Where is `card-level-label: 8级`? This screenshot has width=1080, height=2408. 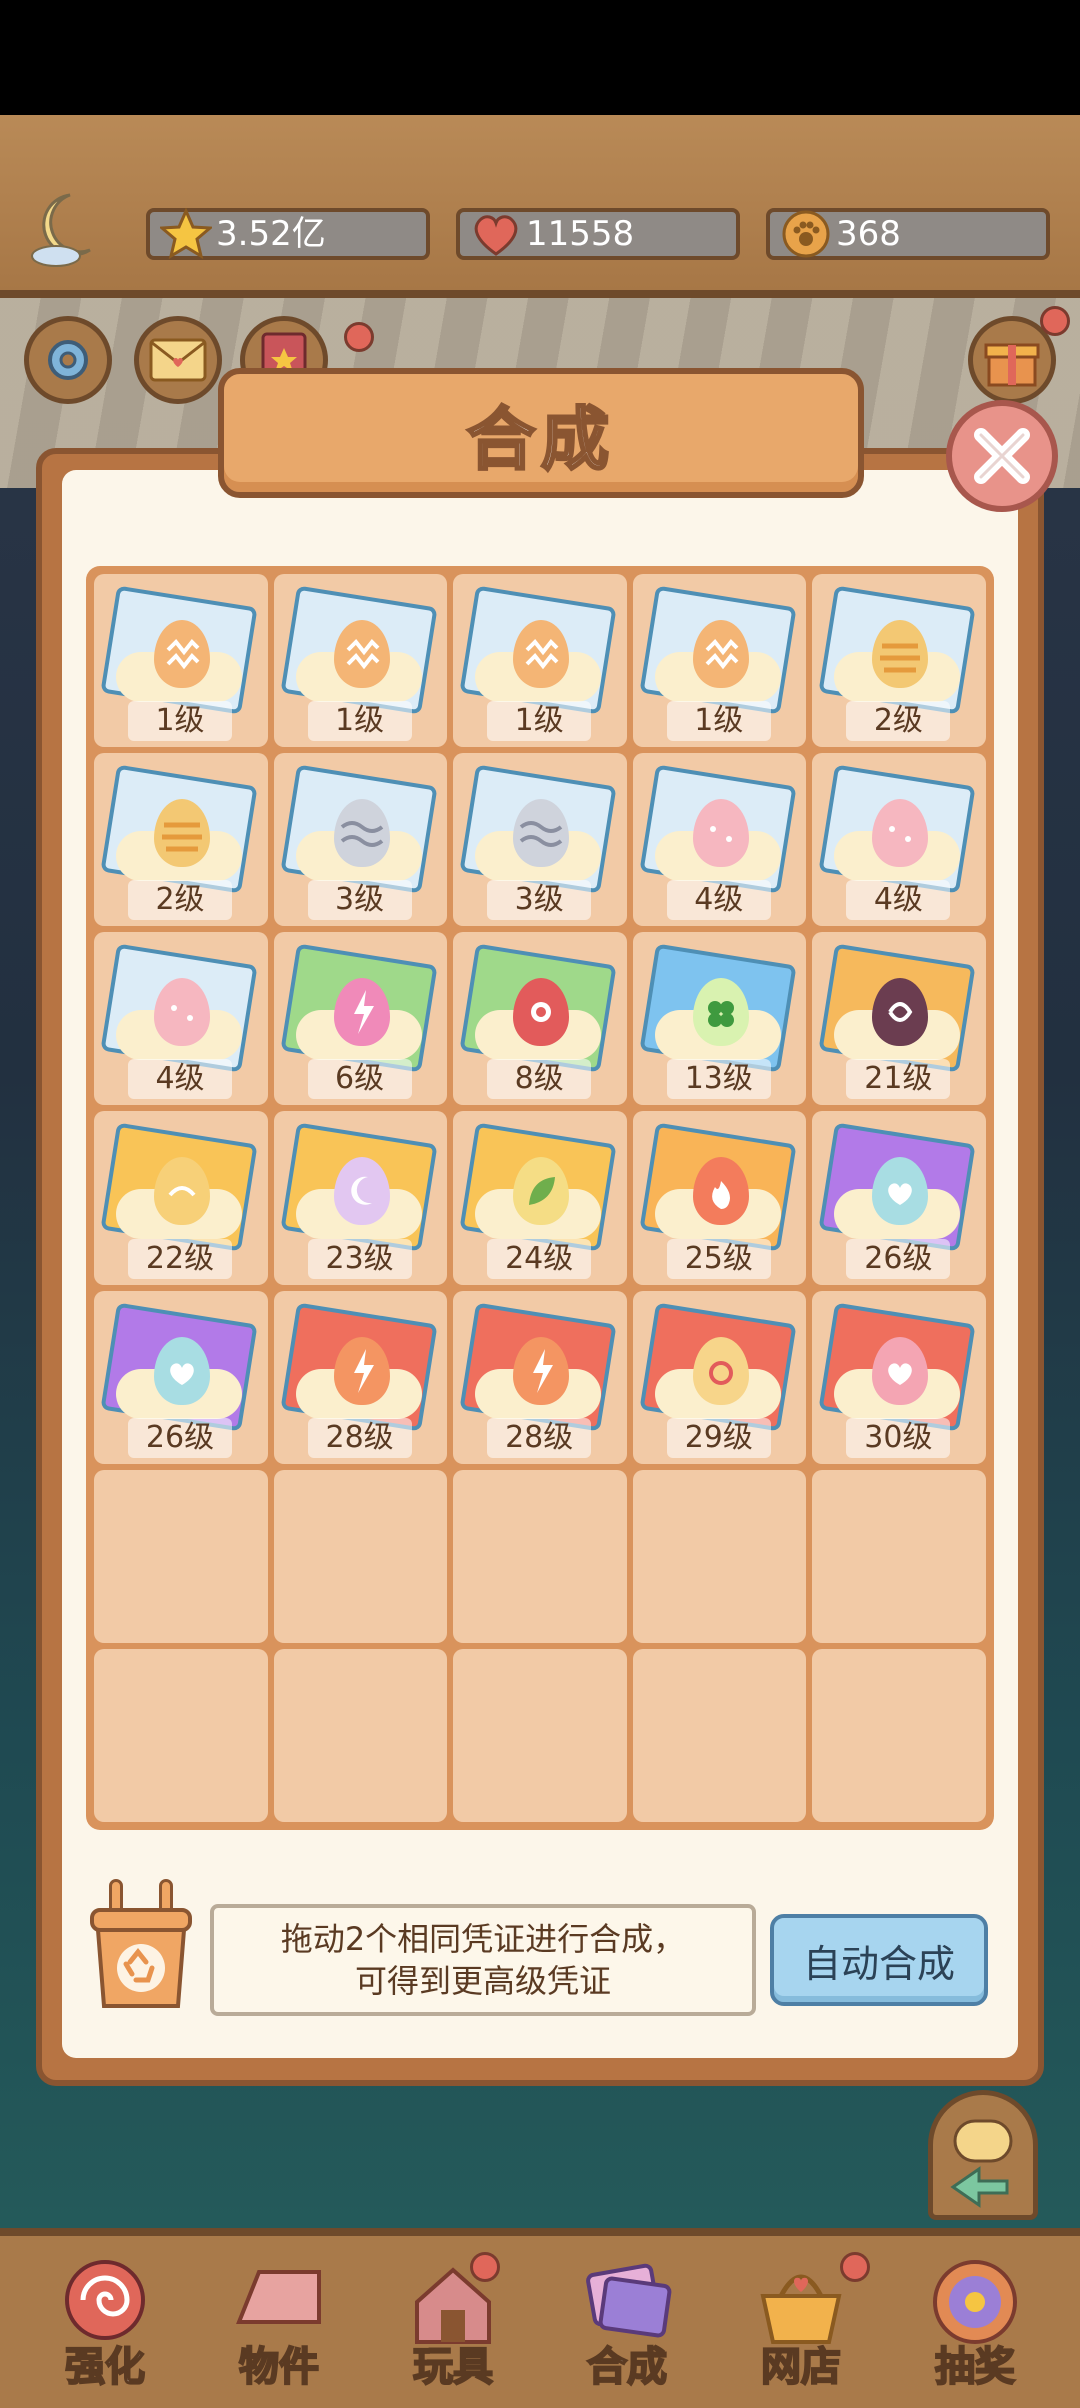
card-level-label: 8级 is located at coordinates (539, 1079).